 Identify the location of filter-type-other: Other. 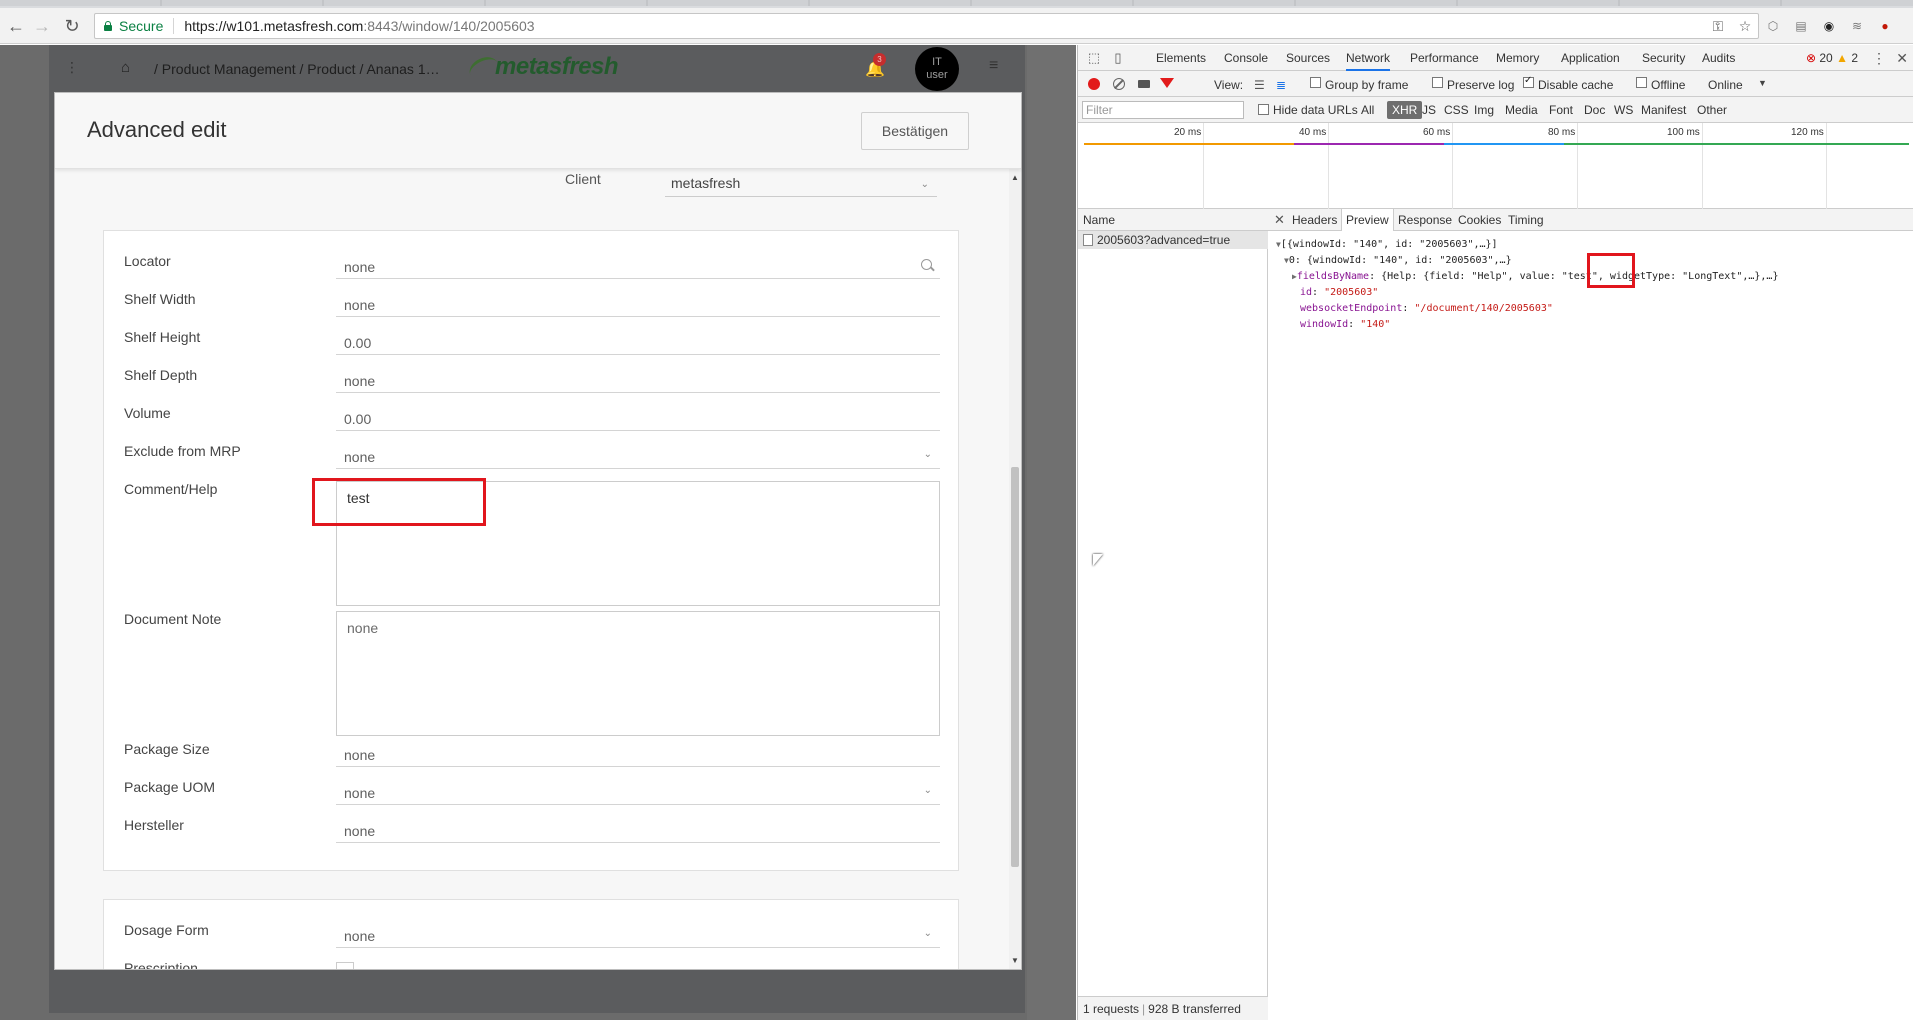
(1712, 110).